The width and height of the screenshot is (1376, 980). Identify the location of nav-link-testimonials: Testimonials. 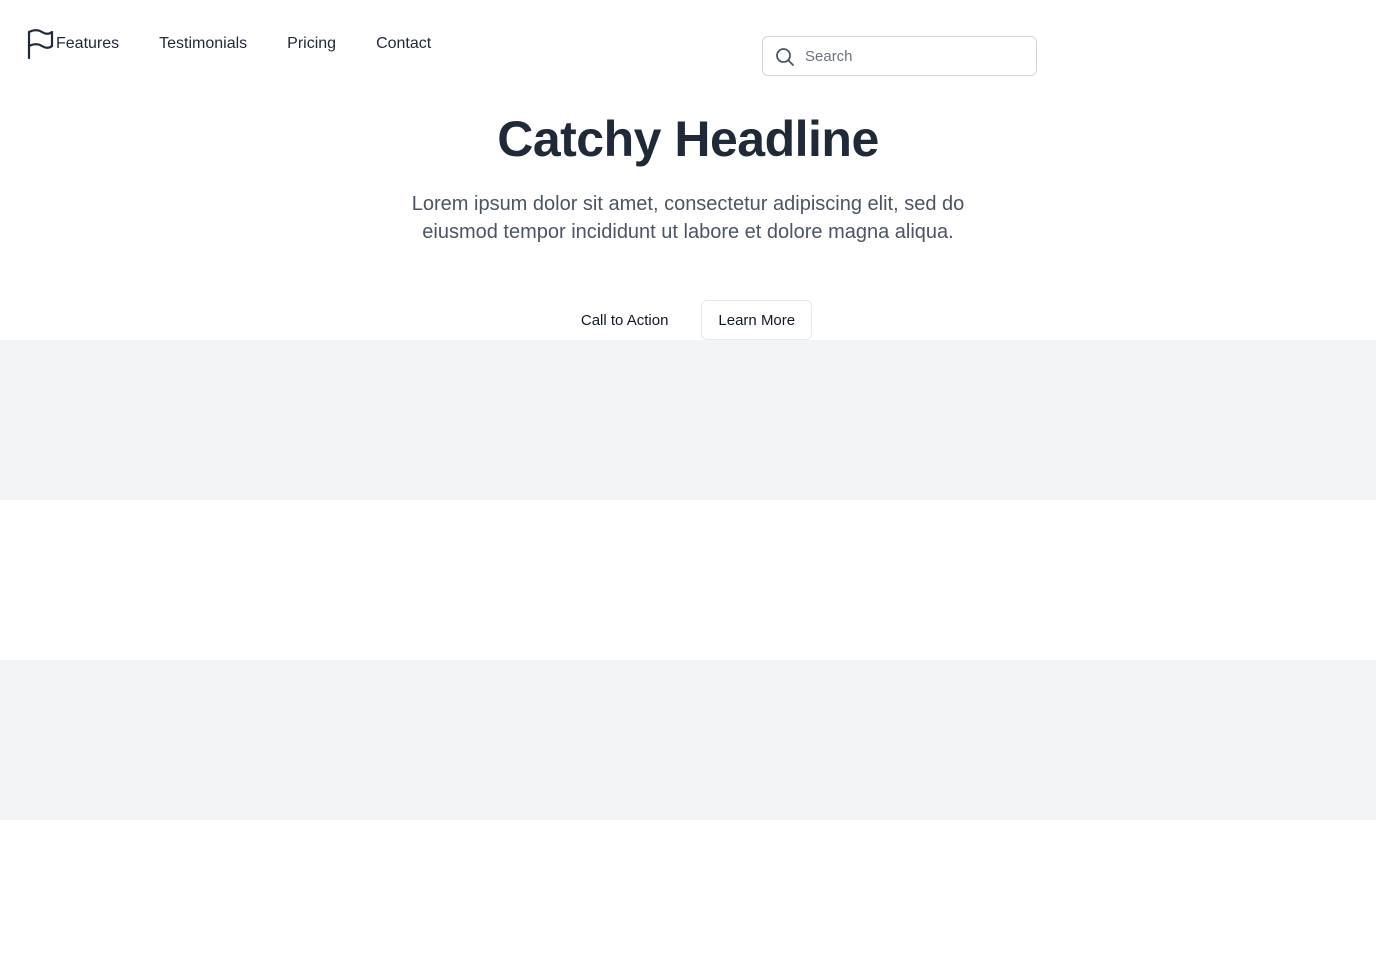
(203, 44).